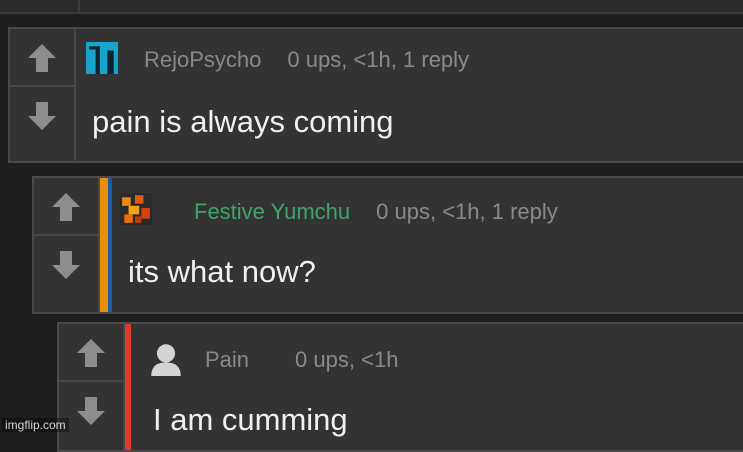 The image size is (743, 452). What do you see at coordinates (35, 425) in the screenshot?
I see `watermark: imgflip.com` at bounding box center [35, 425].